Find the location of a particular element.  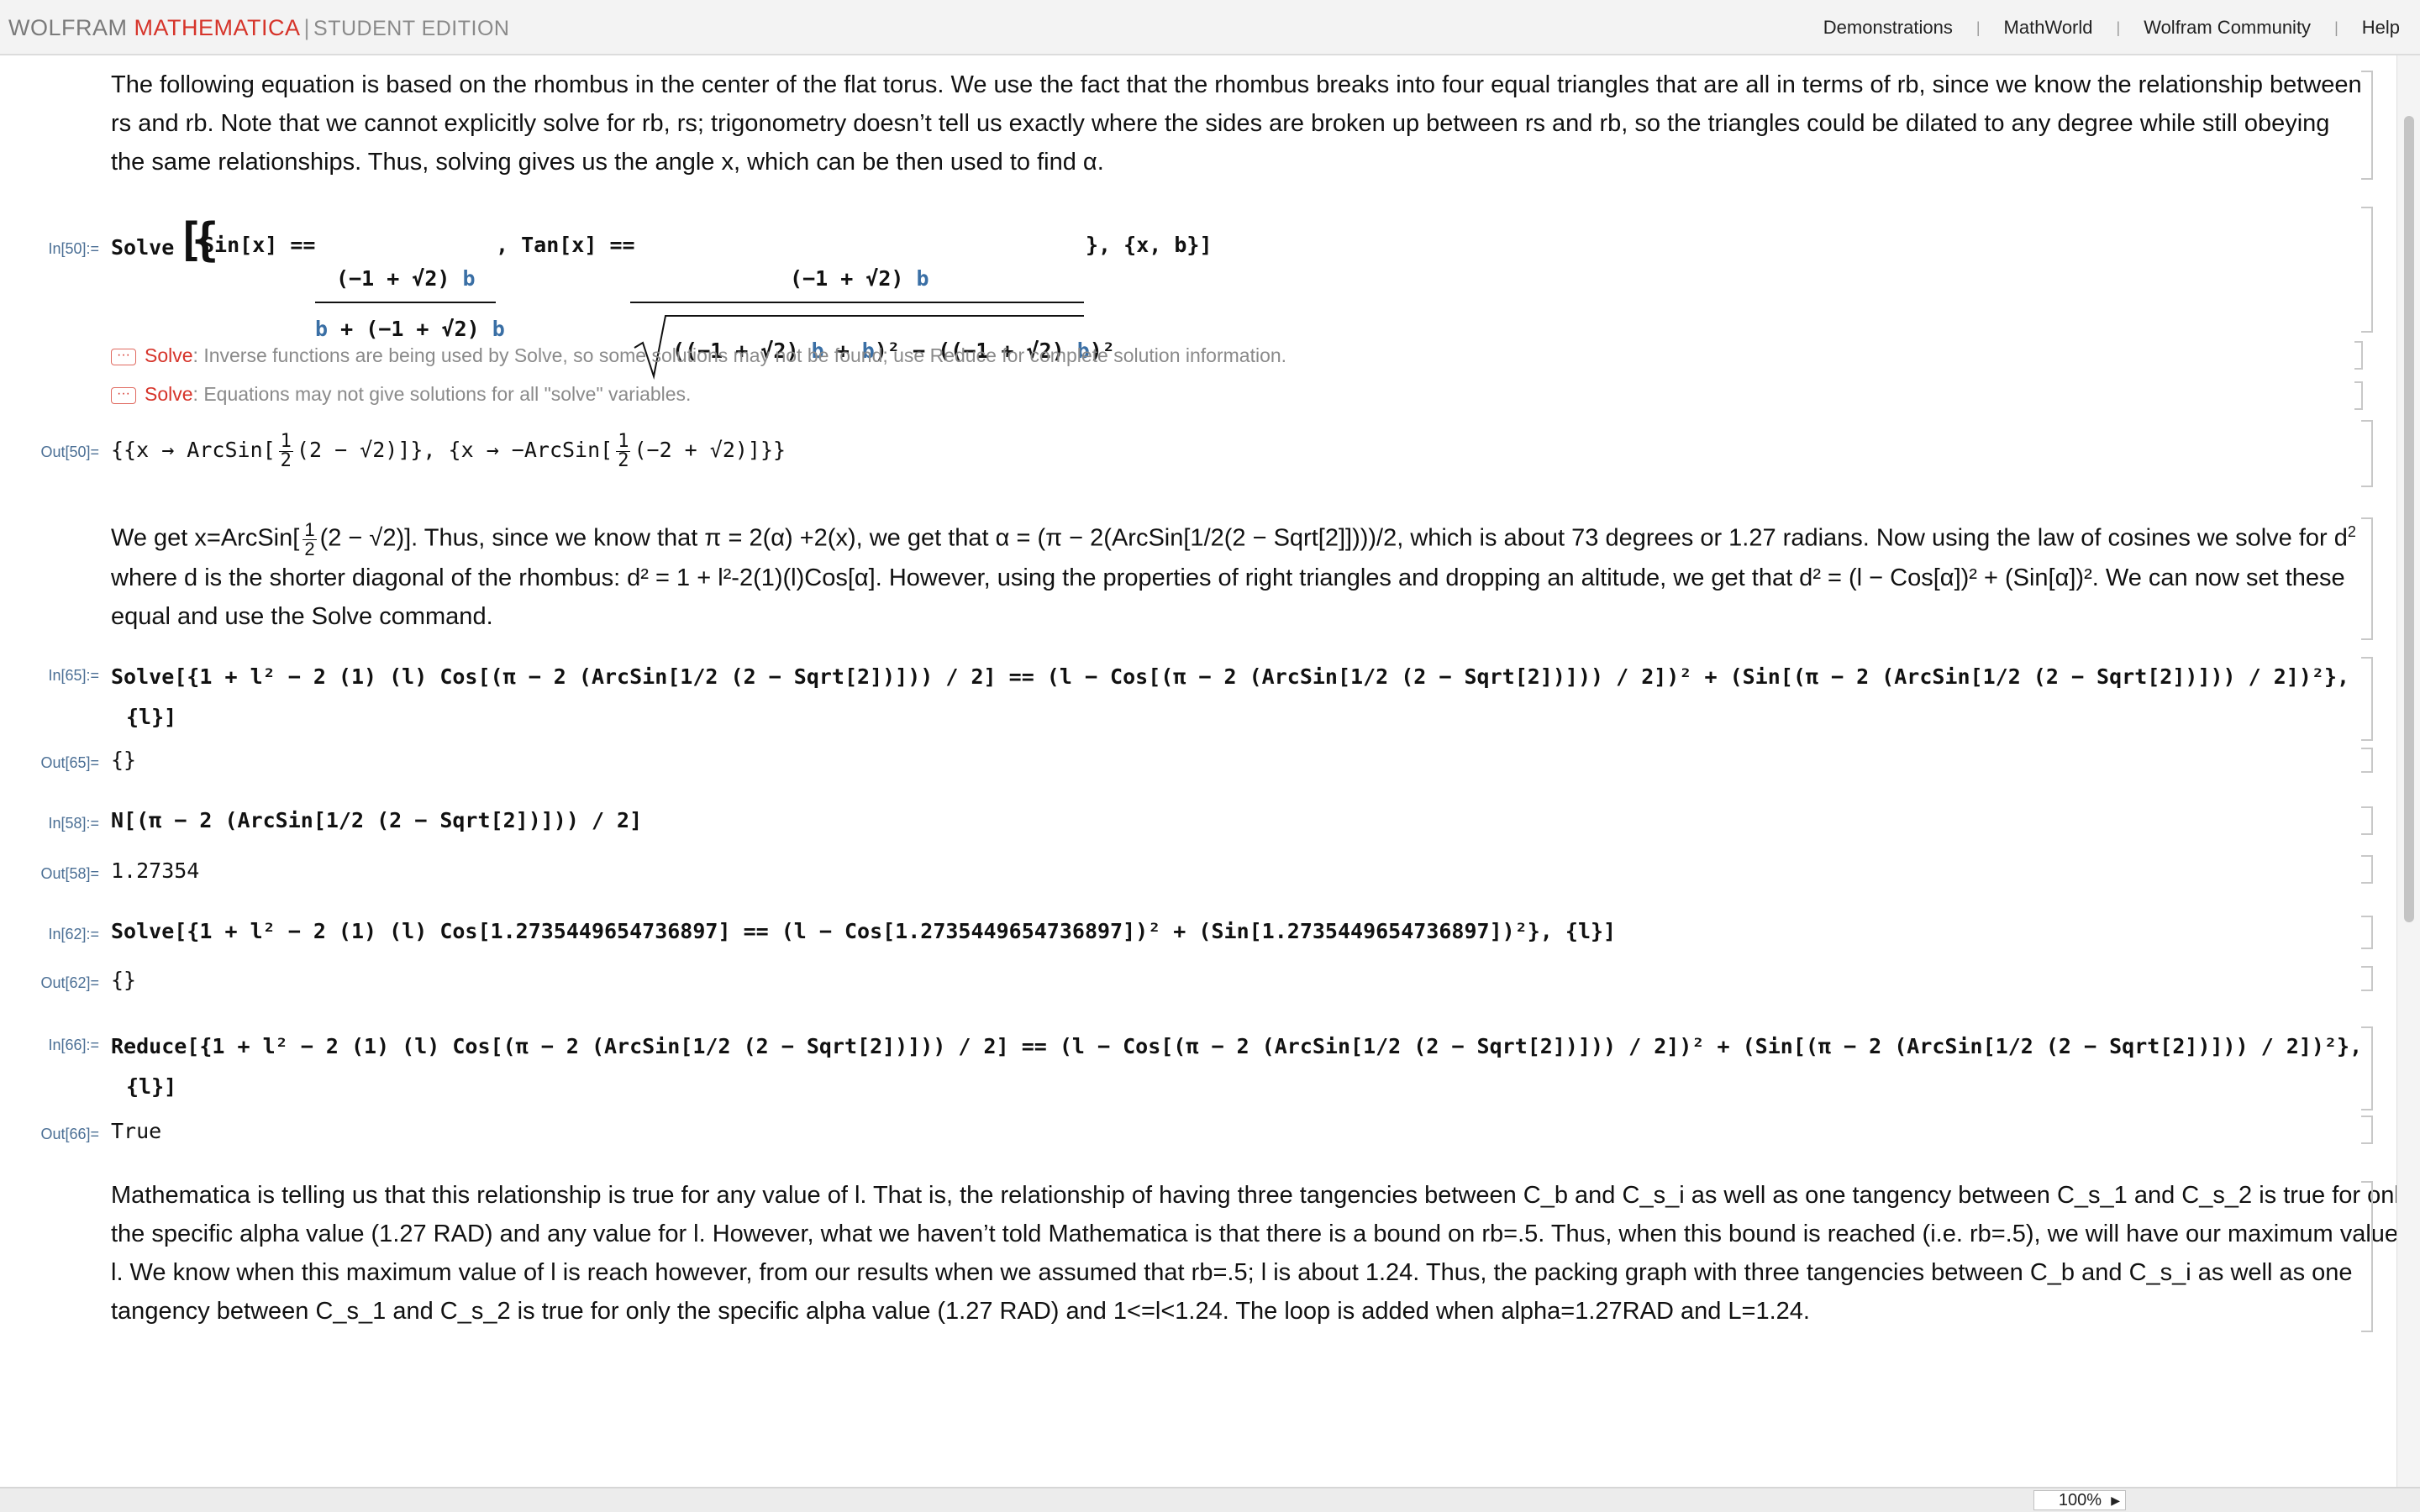

output-cell-66: True is located at coordinates (136, 1131).